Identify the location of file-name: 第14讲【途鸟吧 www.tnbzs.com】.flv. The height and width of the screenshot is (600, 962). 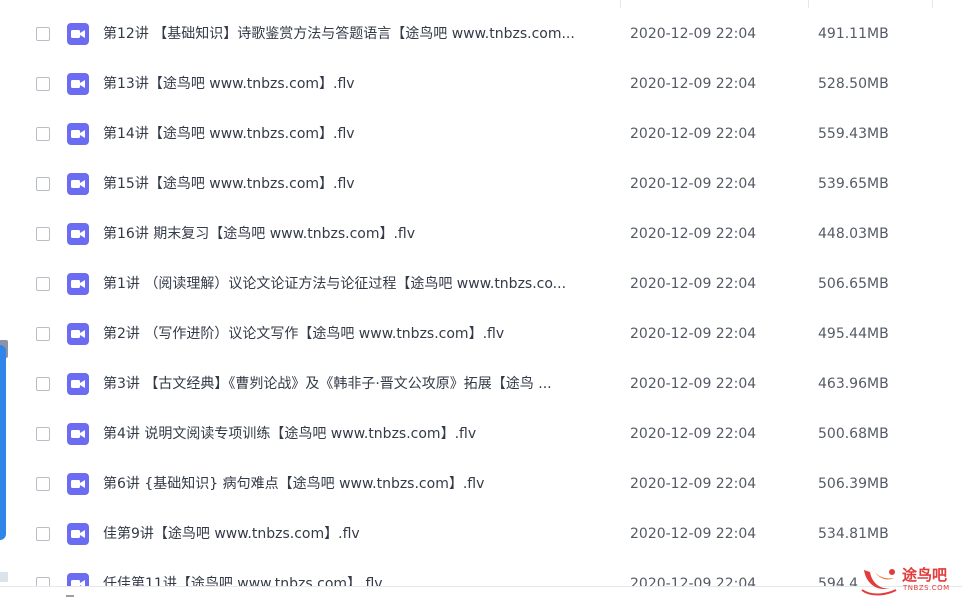
(355, 134).